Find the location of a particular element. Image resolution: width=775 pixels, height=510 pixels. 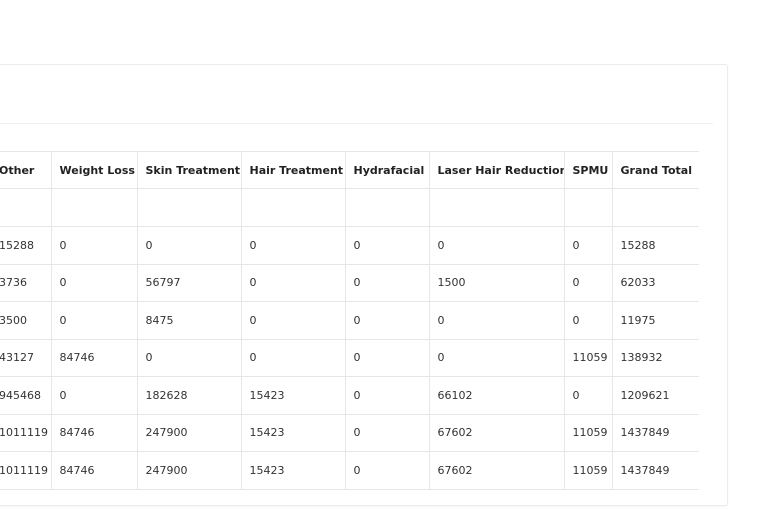

table-cell: 3736 is located at coordinates (26, 282).